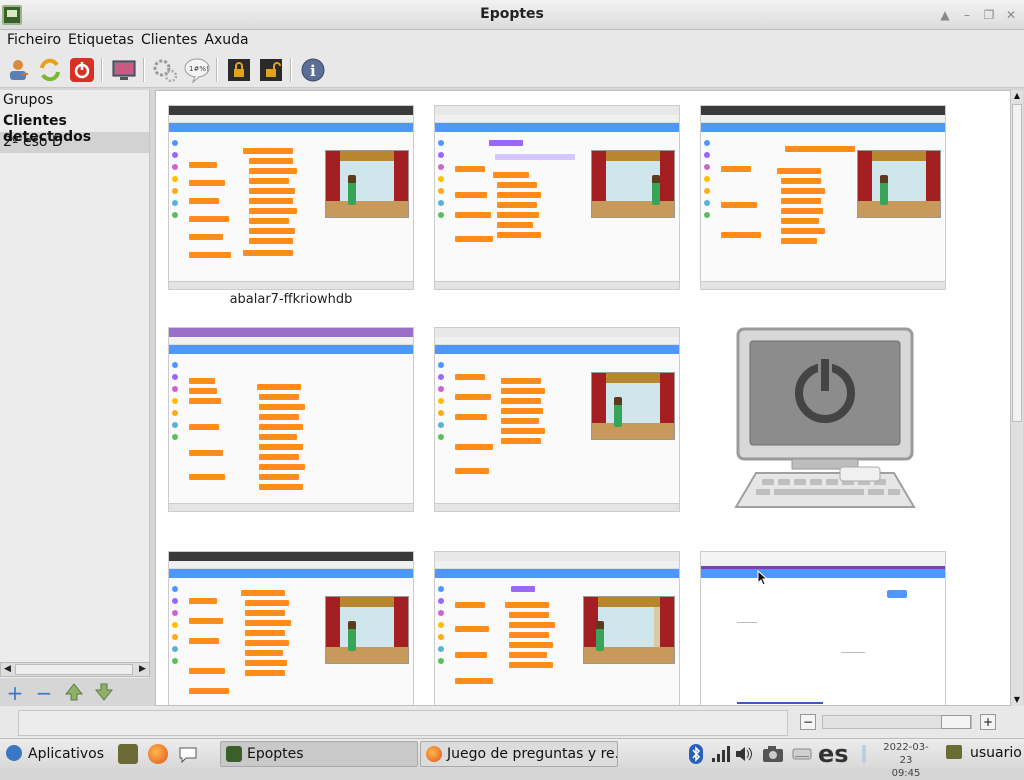 The width and height of the screenshot is (1024, 780). Describe the element at coordinates (234, 754) in the screenshot. I see `epoptes-task-icon` at that location.